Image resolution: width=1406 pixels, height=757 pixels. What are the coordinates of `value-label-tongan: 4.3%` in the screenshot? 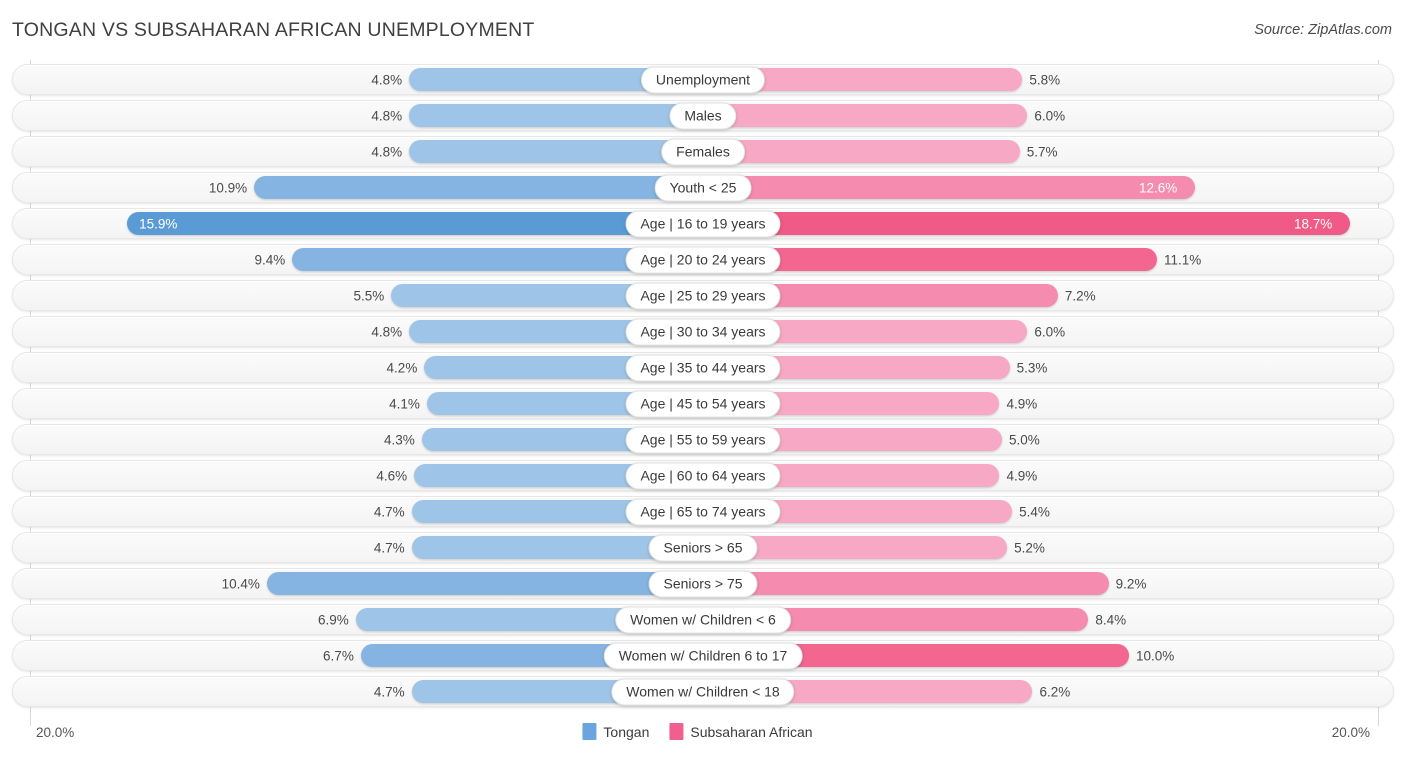 It's located at (399, 439).